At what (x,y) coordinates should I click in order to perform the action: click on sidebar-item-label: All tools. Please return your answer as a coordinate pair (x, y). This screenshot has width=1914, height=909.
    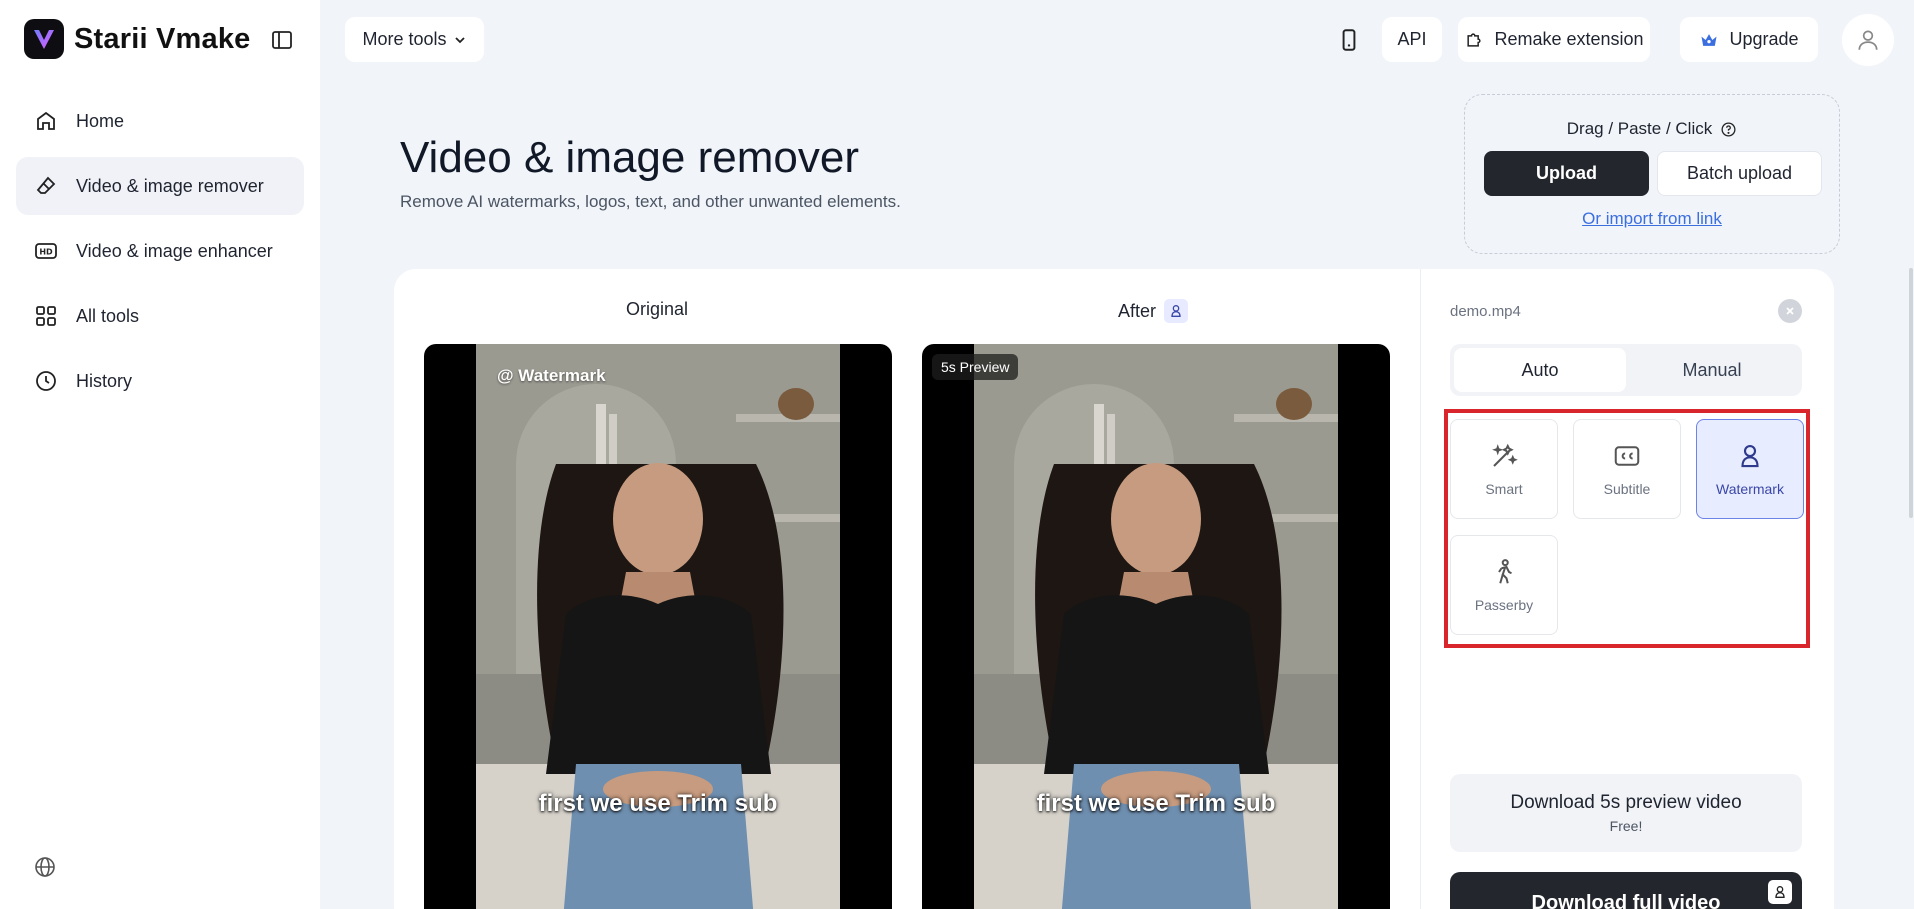
    Looking at the image, I should click on (108, 315).